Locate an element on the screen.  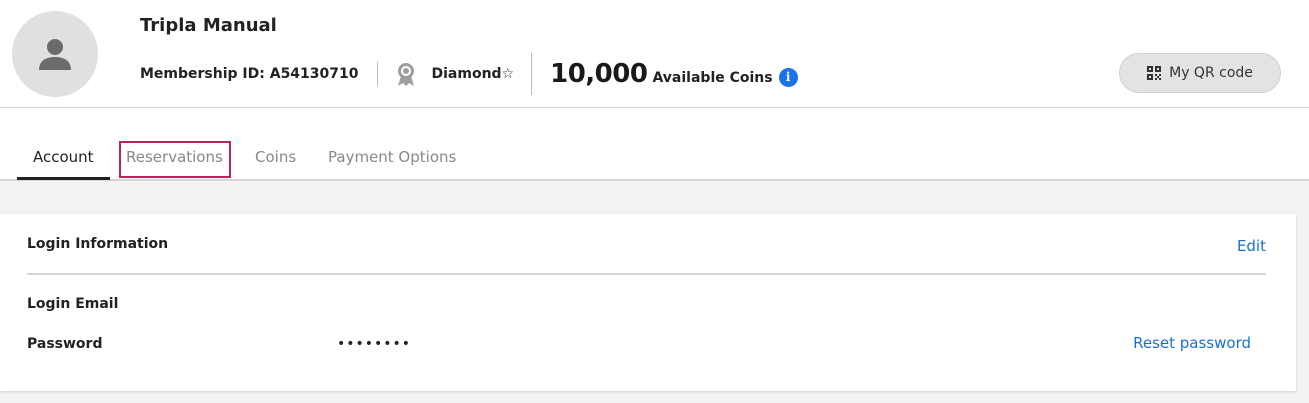
login-email-label: Login Email is located at coordinates (73, 304).